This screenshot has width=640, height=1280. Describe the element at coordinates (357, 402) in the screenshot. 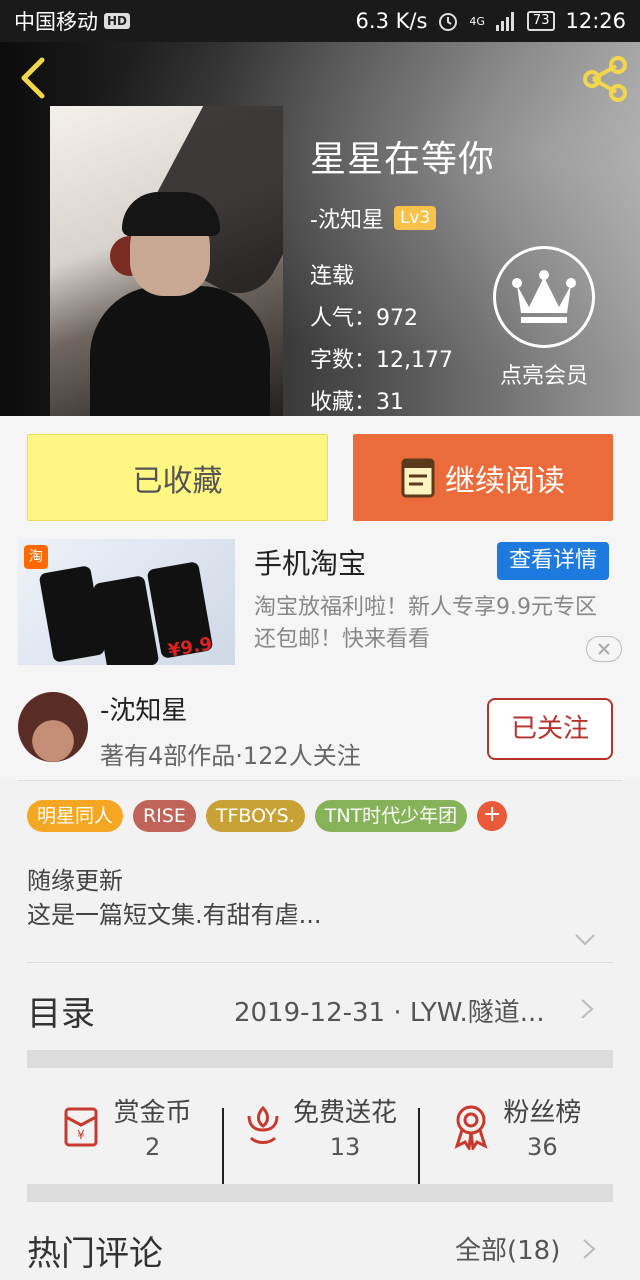

I see `favorites-count: 收藏：31` at that location.